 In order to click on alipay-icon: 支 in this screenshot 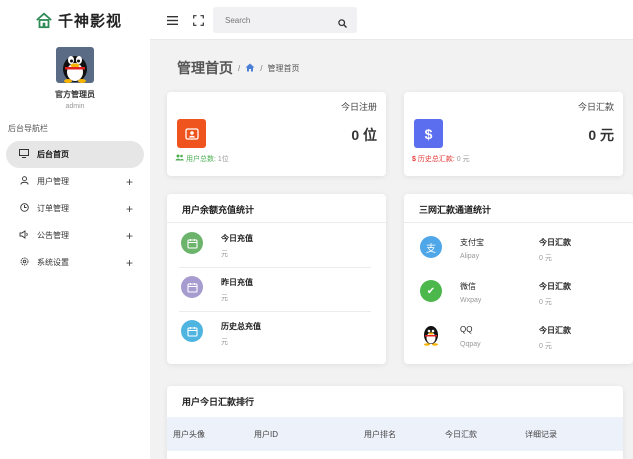, I will do `click(431, 247)`.